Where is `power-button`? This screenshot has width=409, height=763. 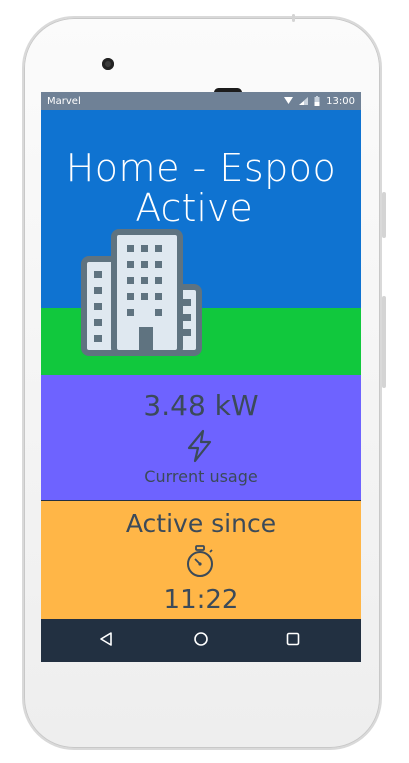
power-button is located at coordinates (384, 215).